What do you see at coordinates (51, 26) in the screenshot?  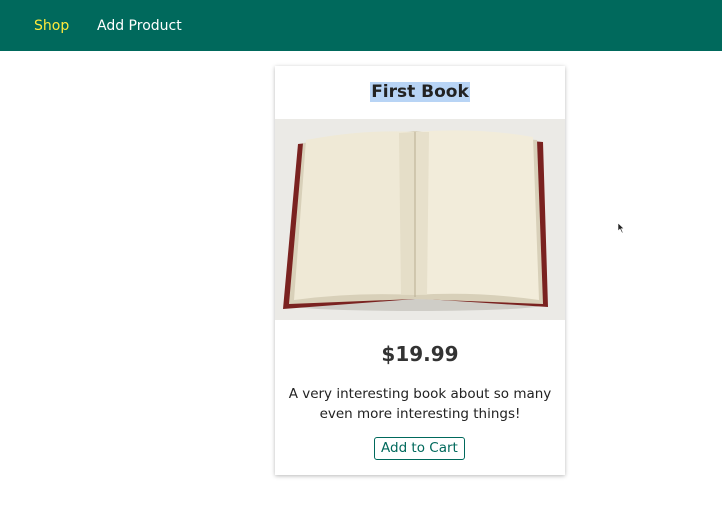 I see `nav-shop-link: Shop` at bounding box center [51, 26].